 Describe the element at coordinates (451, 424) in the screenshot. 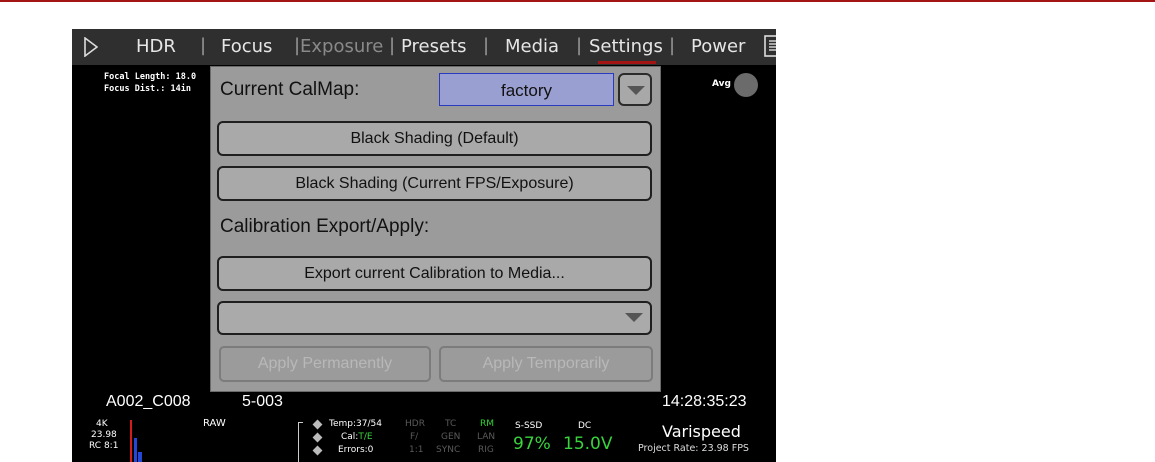

I see `status-tc: TC` at that location.